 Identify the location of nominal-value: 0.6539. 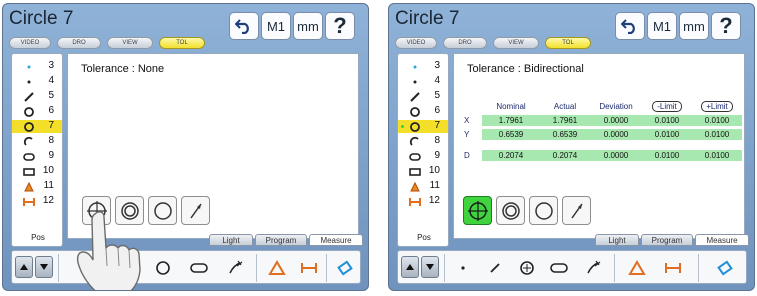
(511, 134).